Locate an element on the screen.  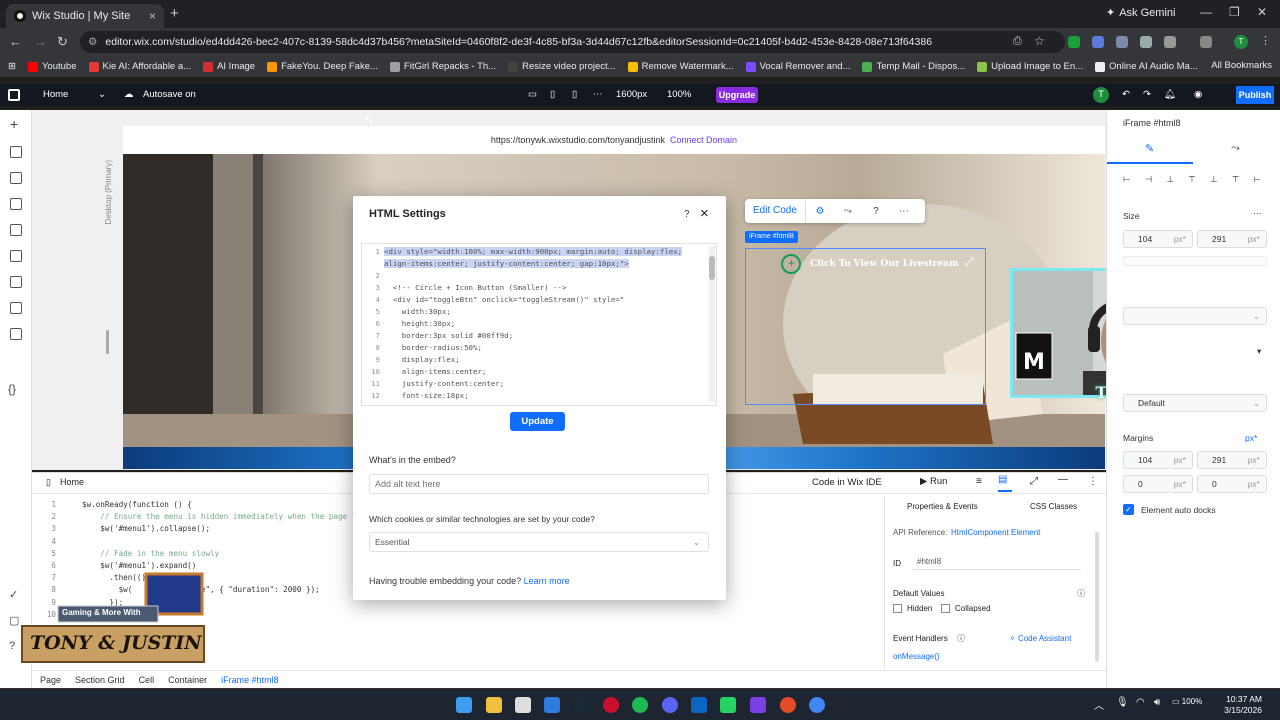
cms-icon is located at coordinates (16, 282).